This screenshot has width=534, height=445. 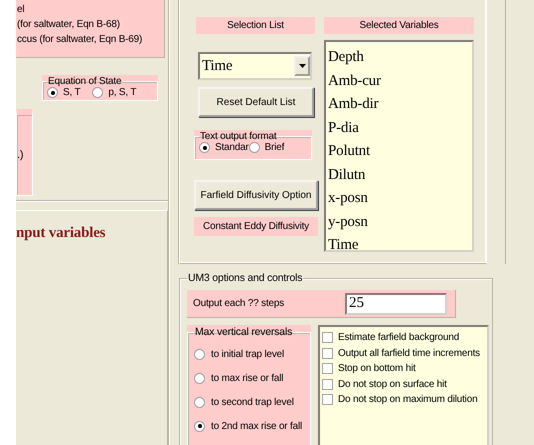 What do you see at coordinates (71, 92) in the screenshot?
I see `radio-label: S, T` at bounding box center [71, 92].